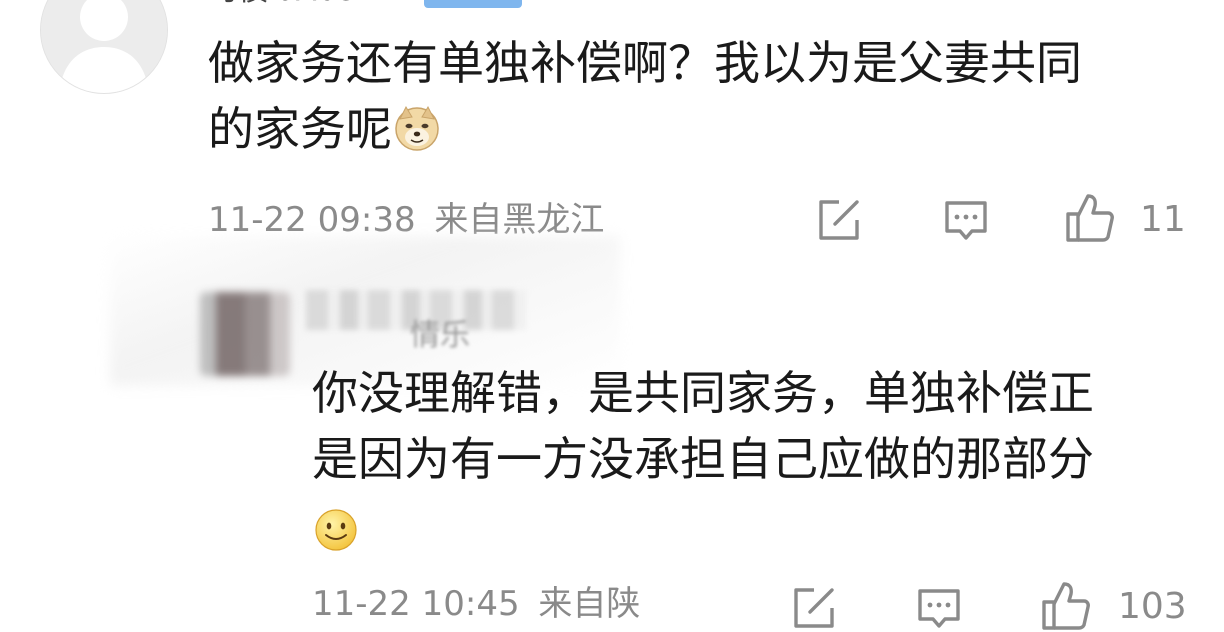 The image size is (1224, 632). I want to click on username-partial: 情乐, so click(440, 335).